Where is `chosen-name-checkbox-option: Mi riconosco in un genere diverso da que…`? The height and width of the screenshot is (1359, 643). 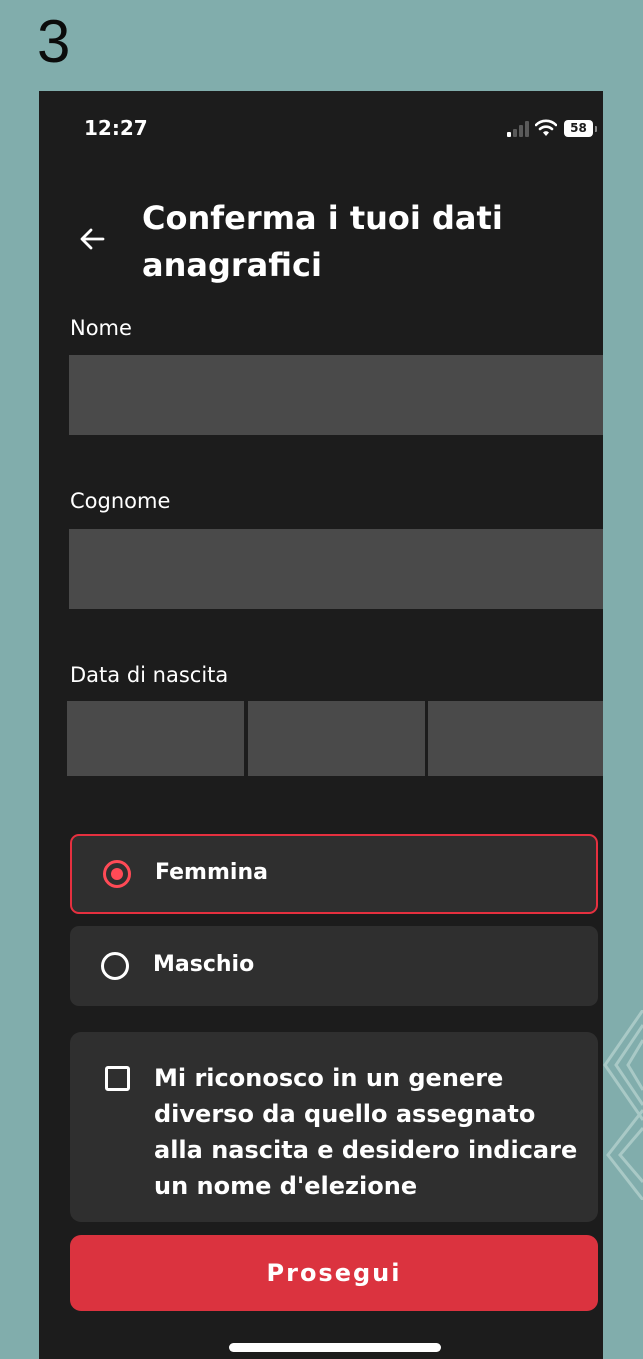
chosen-name-checkbox-option: Mi riconosco in un genere diverso da que… is located at coordinates (334, 1127).